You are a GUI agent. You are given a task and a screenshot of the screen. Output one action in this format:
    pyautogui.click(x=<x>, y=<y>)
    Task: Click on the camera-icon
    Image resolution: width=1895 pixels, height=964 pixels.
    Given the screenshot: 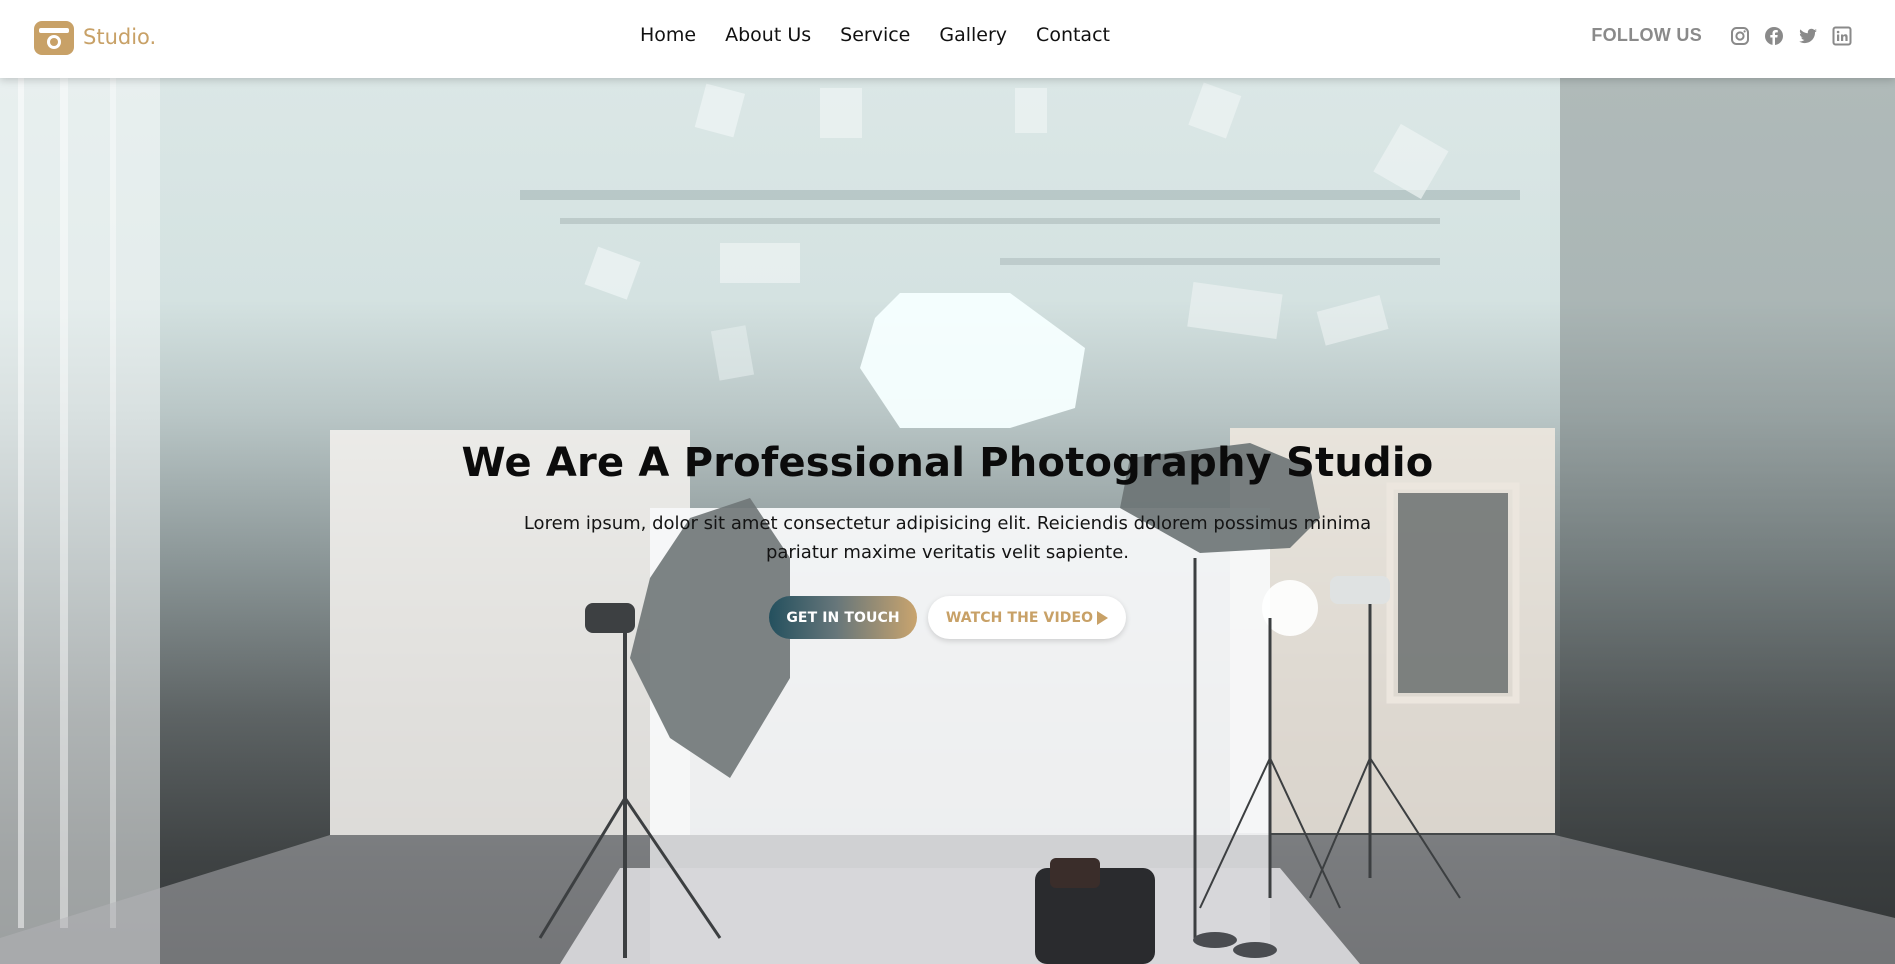 What is the action you would take?
    pyautogui.click(x=54, y=38)
    